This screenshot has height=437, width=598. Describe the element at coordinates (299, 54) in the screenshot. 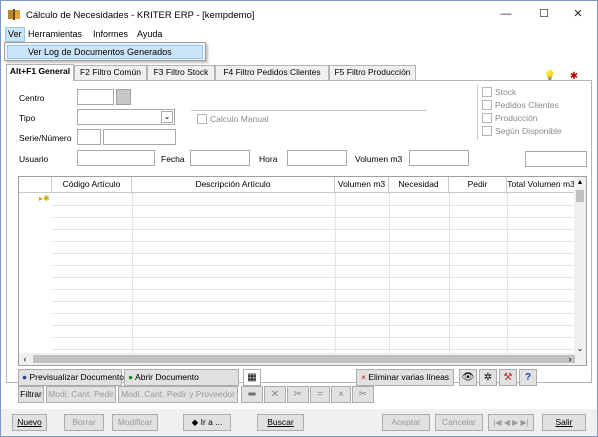

I see `menu-bar: Ver Herramientas Informes Ayuda 💡 ✱` at that location.